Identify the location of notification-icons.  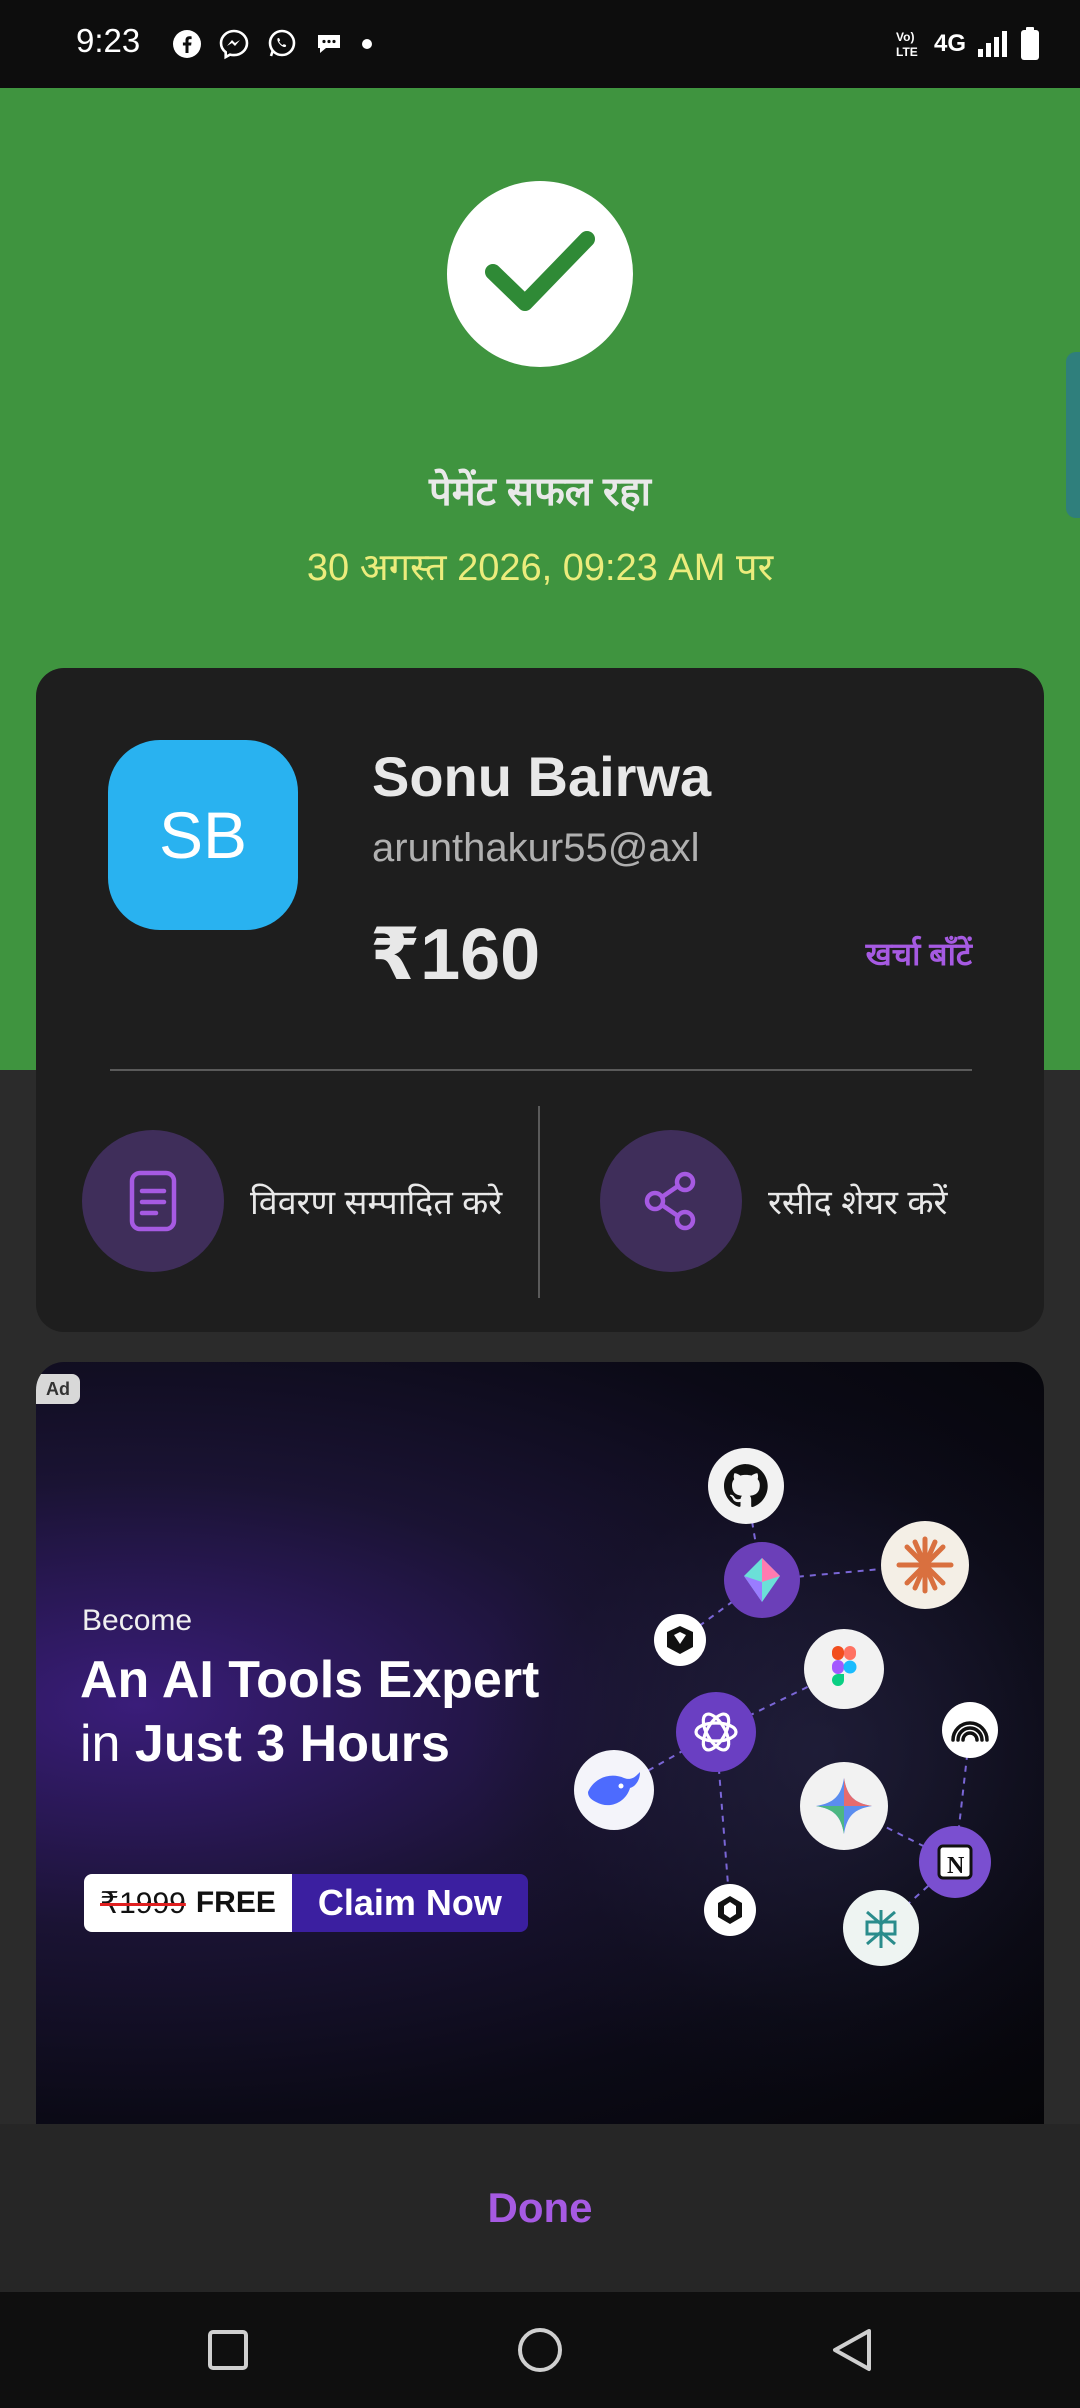
(273, 44).